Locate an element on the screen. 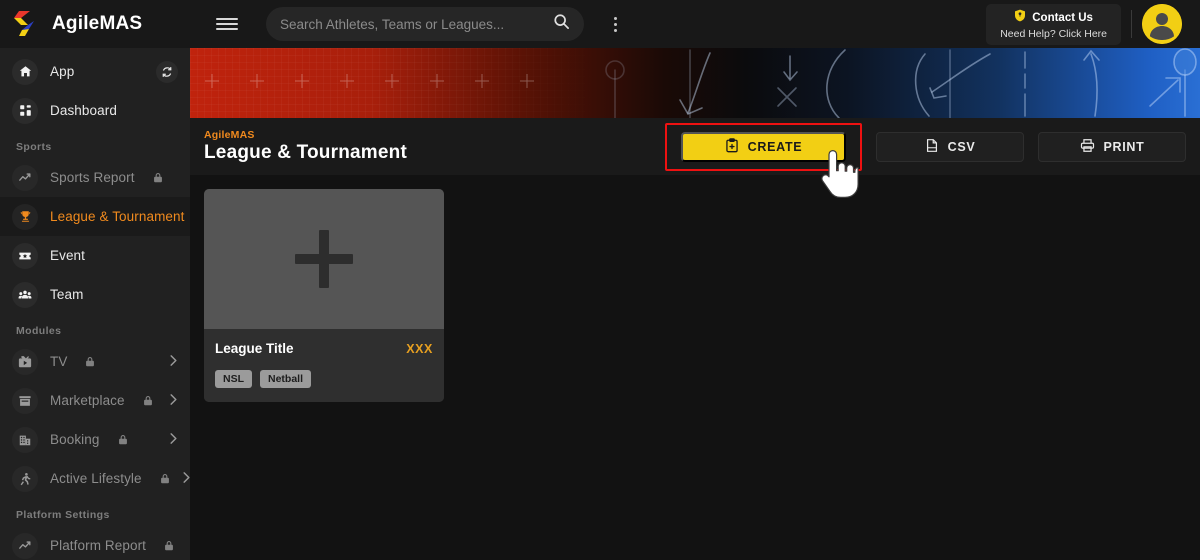  csv-button: CSV is located at coordinates (950, 146).